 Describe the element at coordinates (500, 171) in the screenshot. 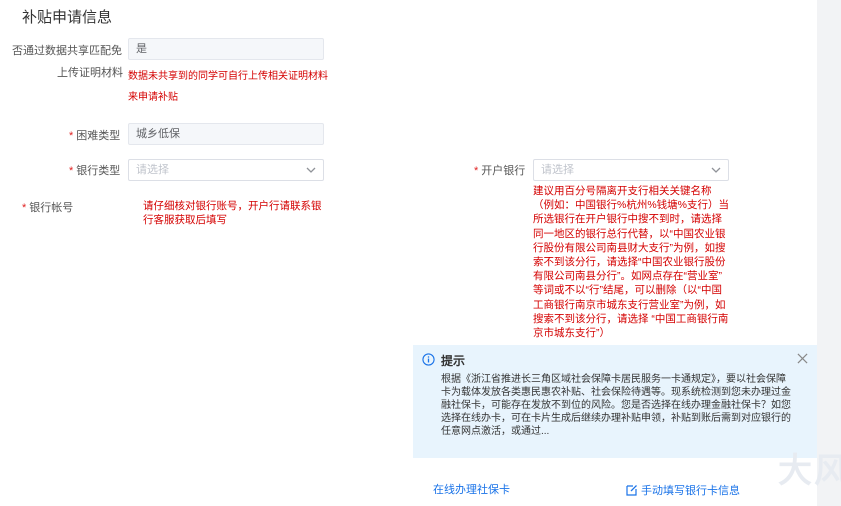

I see `branch-bank-label: * 开户银行` at that location.